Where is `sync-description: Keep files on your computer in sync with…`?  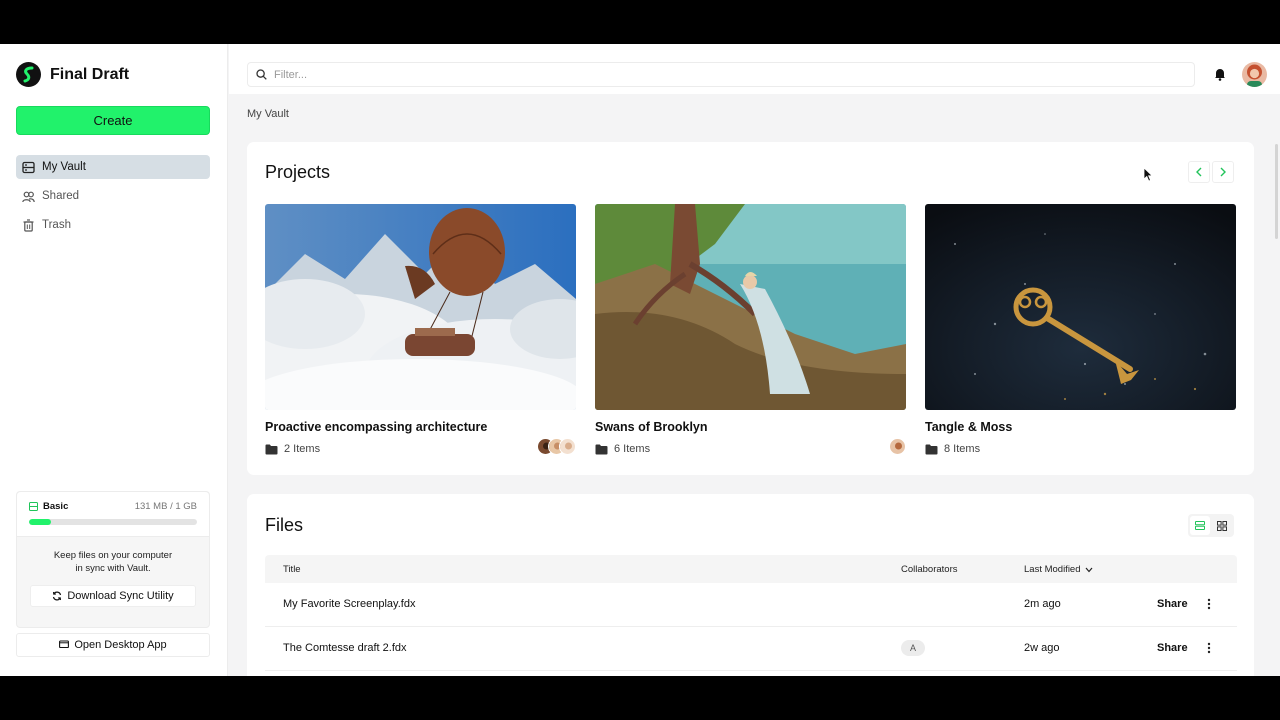 sync-description: Keep files on your computer in sync with… is located at coordinates (113, 562).